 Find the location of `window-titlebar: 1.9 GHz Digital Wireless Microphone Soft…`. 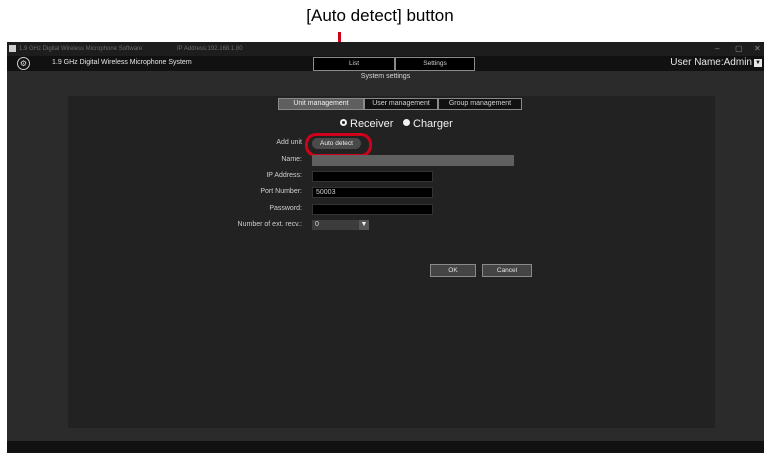

window-titlebar: 1.9 GHz Digital Wireless Microphone Soft… is located at coordinates (385, 49).